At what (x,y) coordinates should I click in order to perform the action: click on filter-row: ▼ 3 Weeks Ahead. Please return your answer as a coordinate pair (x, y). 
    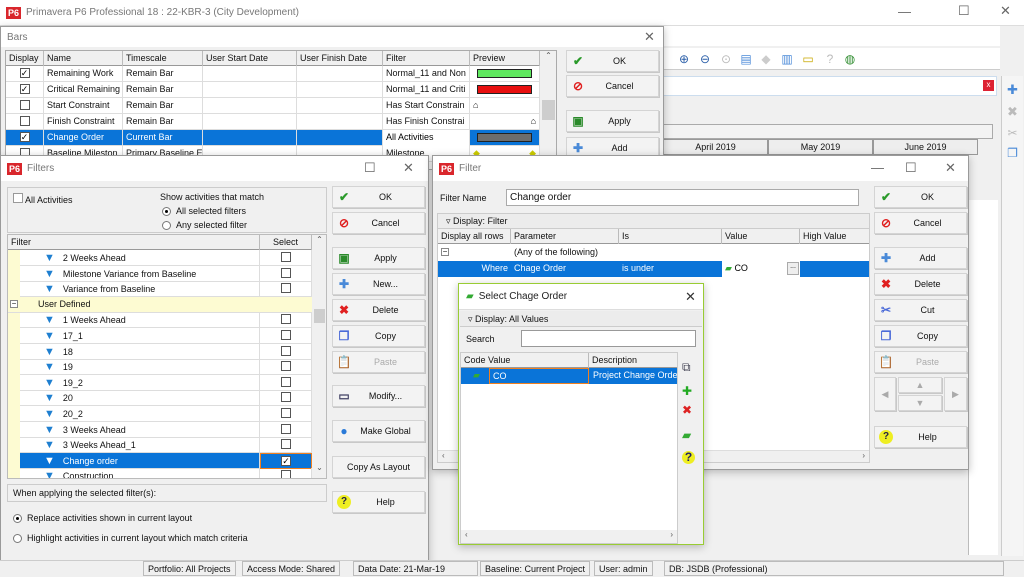
    Looking at the image, I should click on (166, 429).